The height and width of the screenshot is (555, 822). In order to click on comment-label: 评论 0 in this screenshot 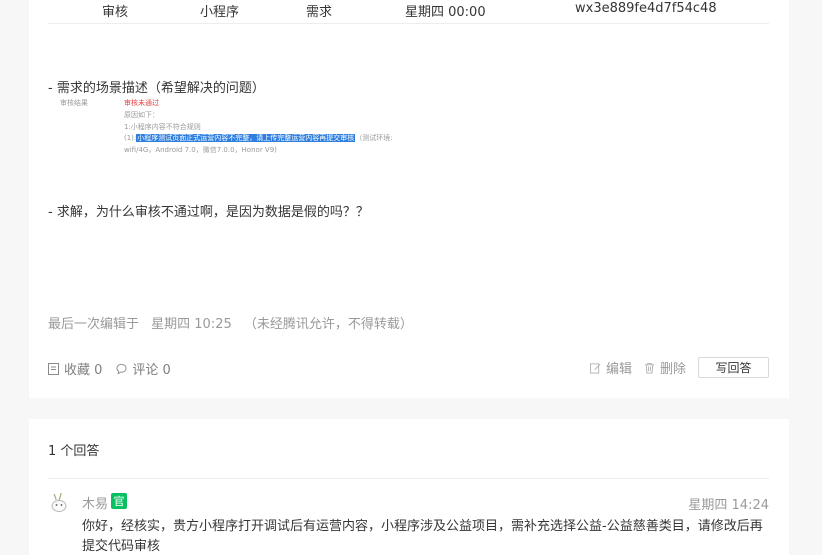, I will do `click(151, 370)`.